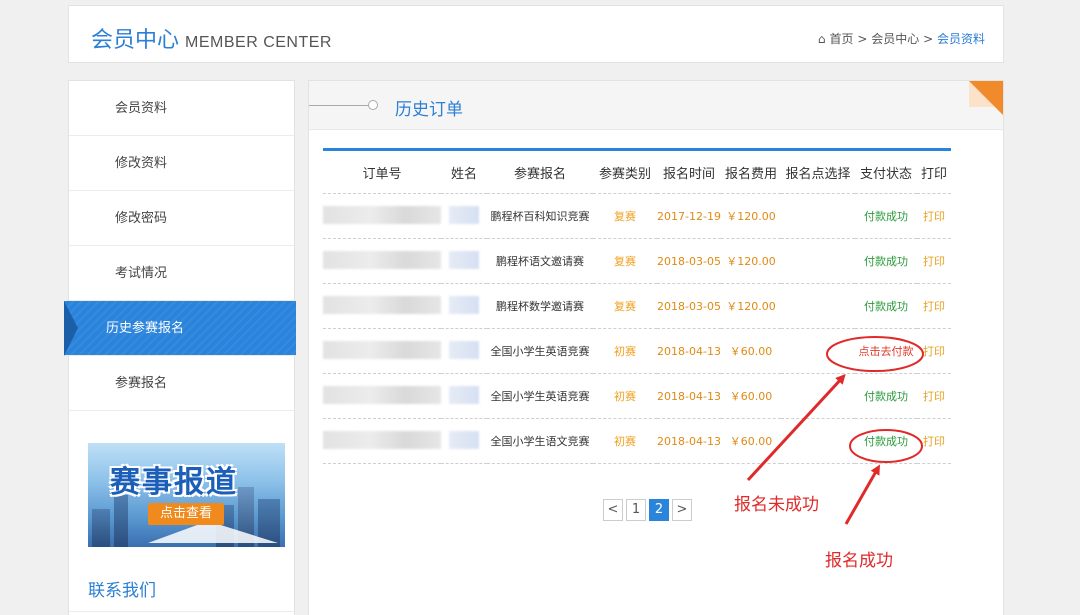  What do you see at coordinates (822, 39) in the screenshot?
I see `home-icon: ⌂` at bounding box center [822, 39].